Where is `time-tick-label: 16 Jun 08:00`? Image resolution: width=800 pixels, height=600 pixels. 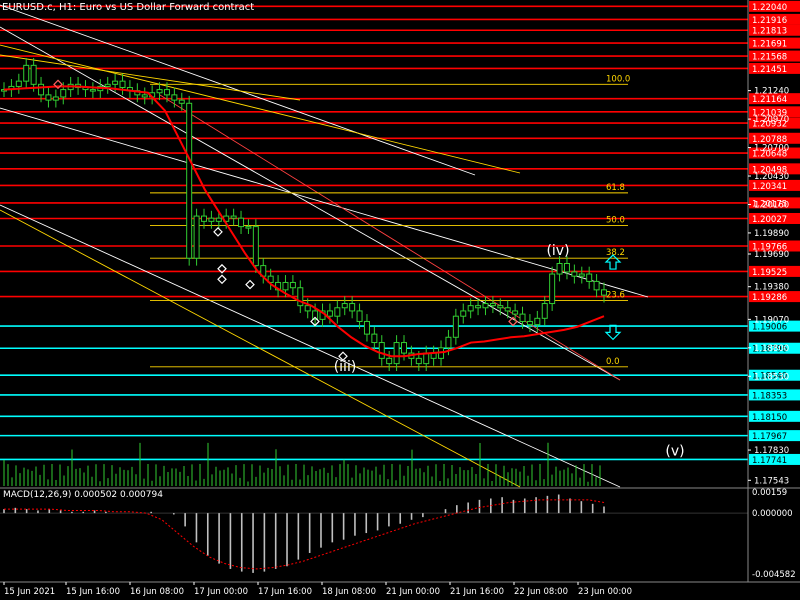 time-tick-label: 16 Jun 08:00 is located at coordinates (157, 592).